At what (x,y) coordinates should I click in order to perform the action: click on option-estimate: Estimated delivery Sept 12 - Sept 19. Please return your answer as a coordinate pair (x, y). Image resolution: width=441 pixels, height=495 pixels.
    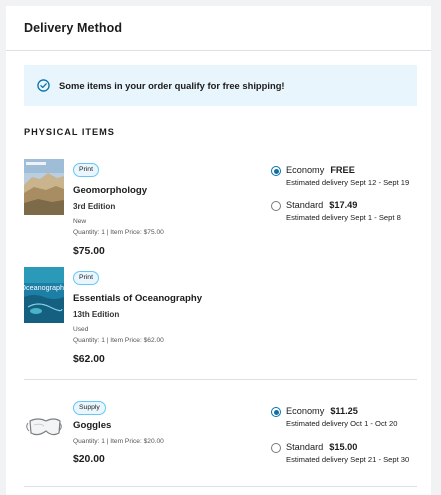
    Looking at the image, I should click on (348, 182).